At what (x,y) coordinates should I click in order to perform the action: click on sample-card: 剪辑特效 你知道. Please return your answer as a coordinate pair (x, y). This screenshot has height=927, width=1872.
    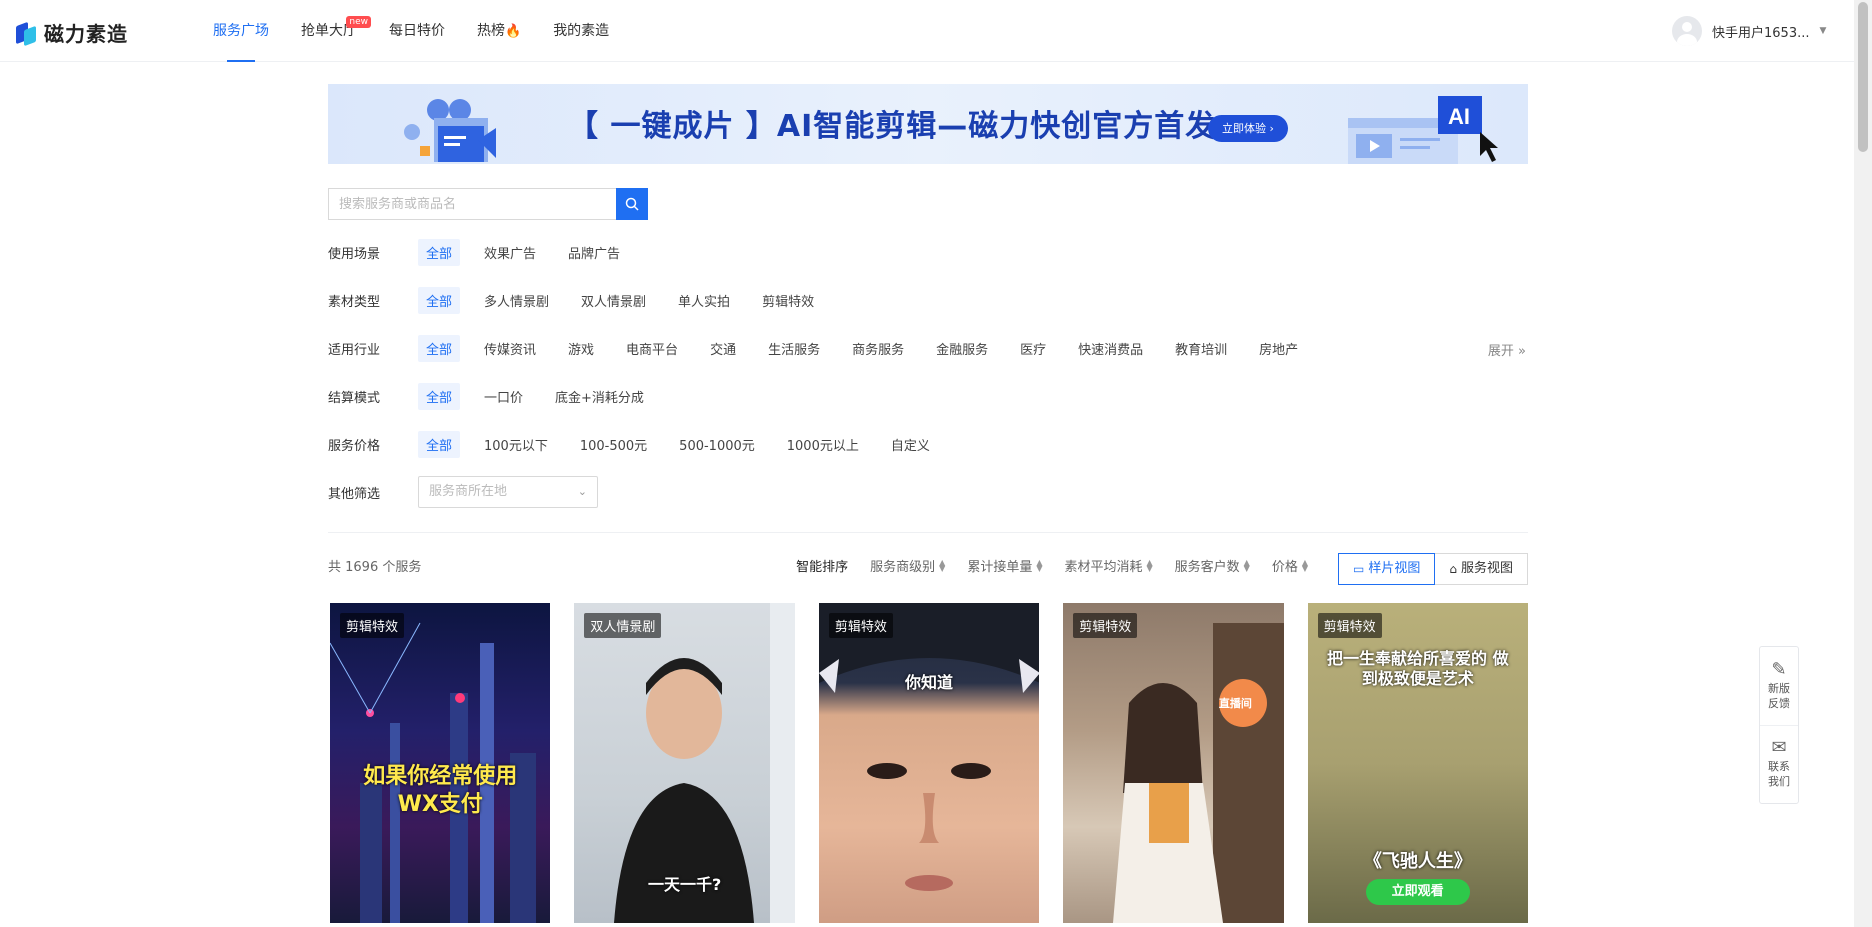
    Looking at the image, I should click on (929, 763).